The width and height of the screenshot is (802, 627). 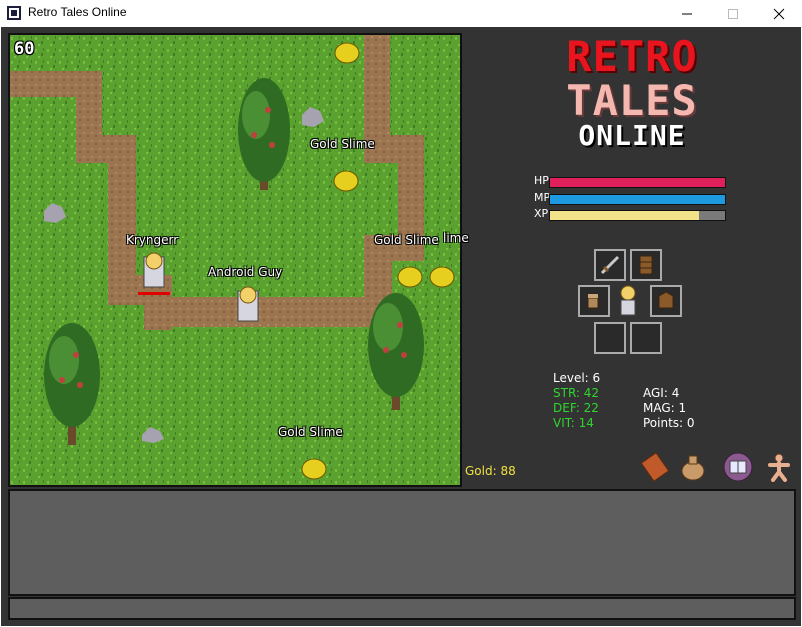 I want to click on level-stat: Level: 6, so click(x=577, y=378).